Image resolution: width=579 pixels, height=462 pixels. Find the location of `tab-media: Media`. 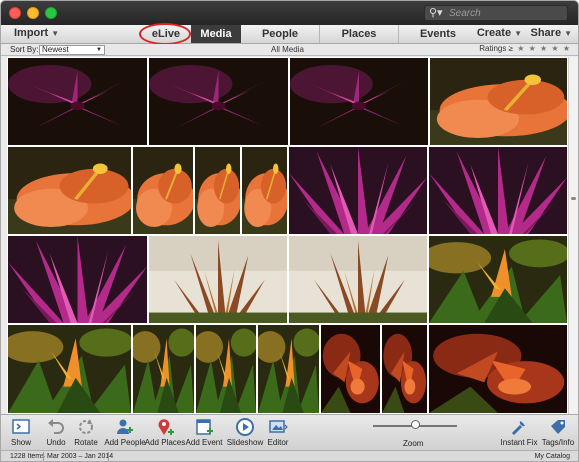

tab-media: Media is located at coordinates (216, 34).